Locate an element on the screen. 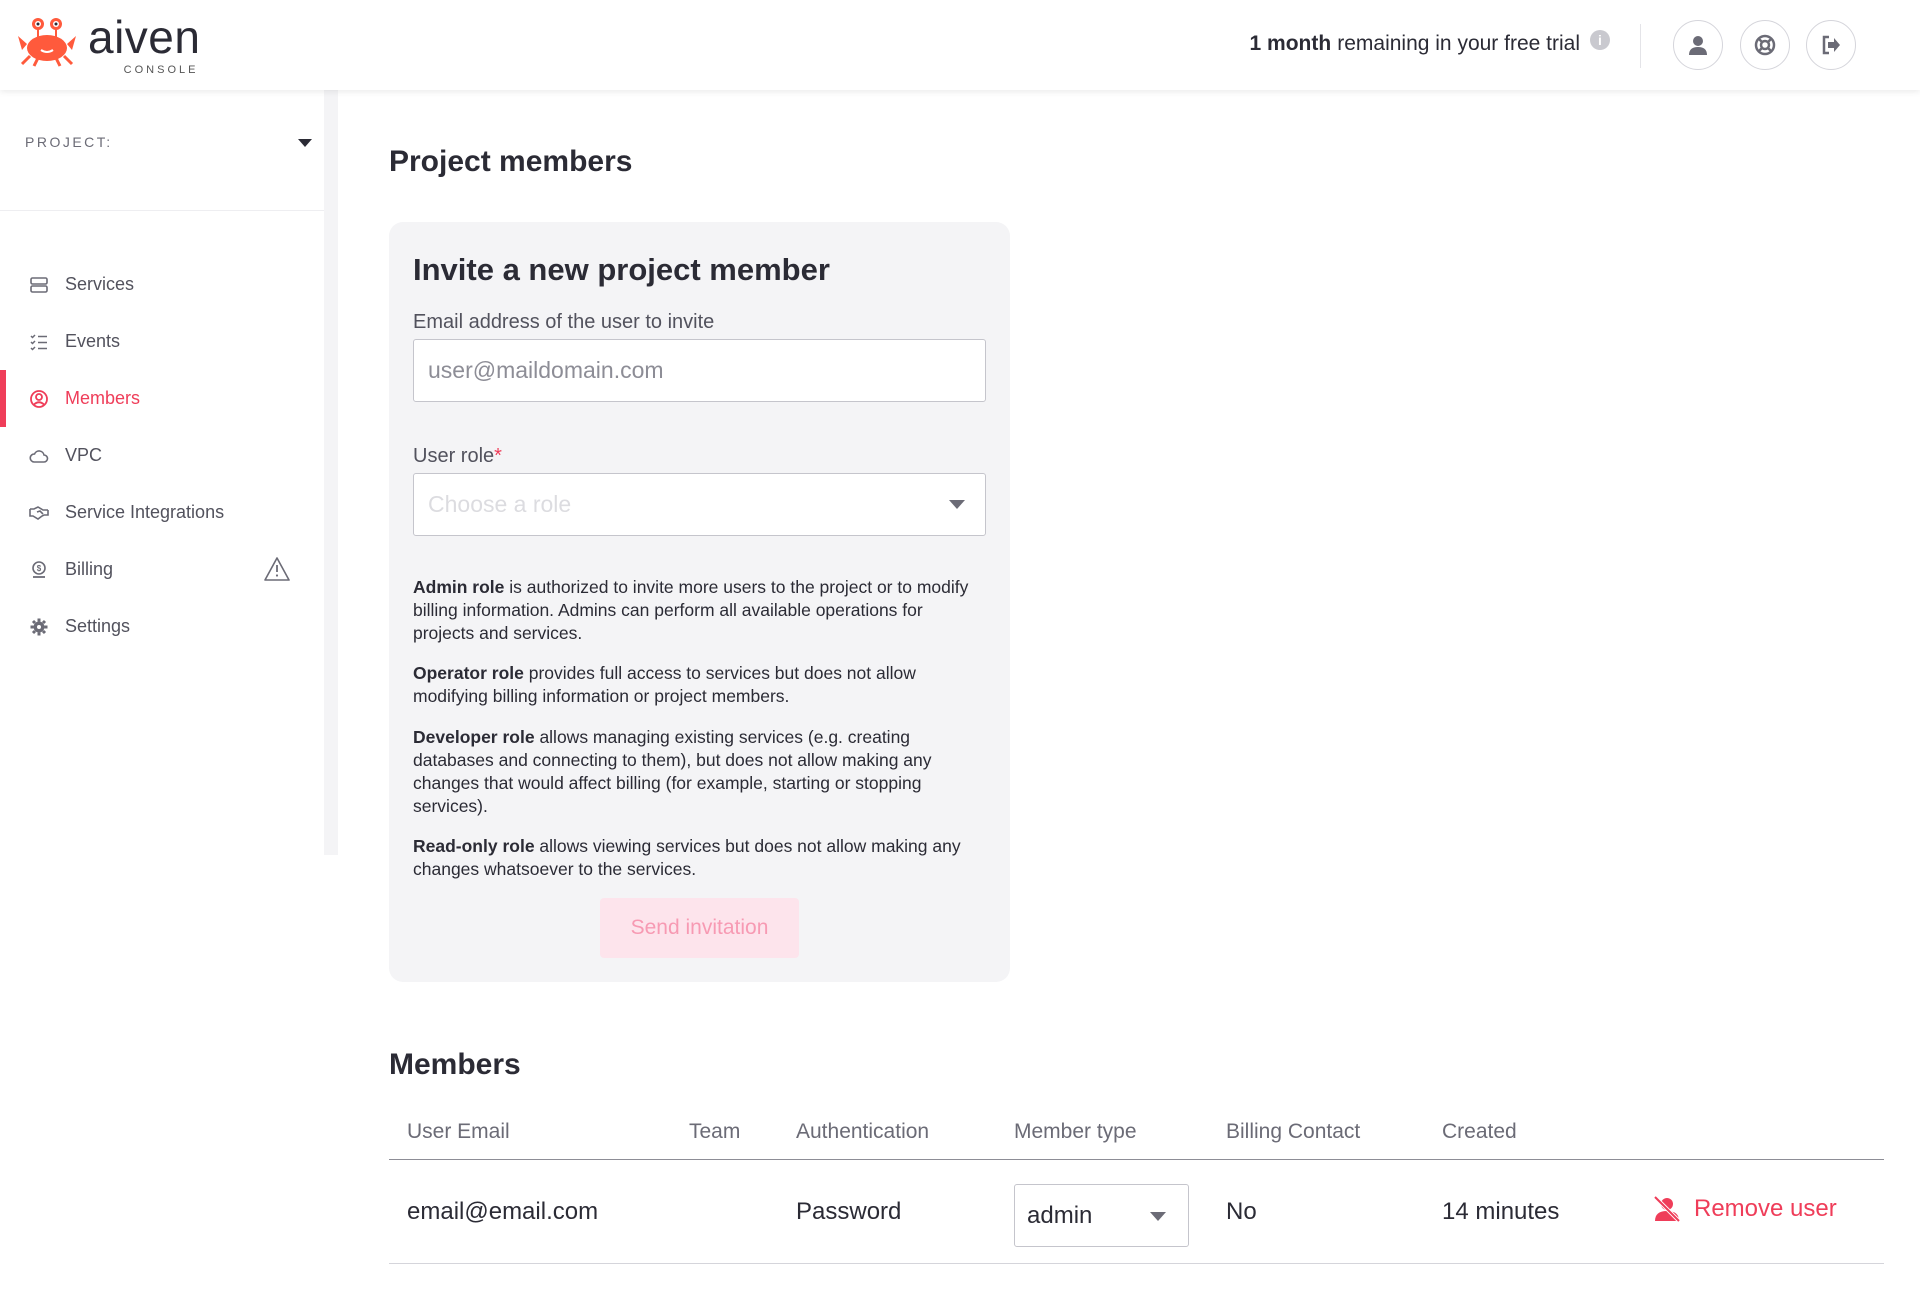 This screenshot has width=1920, height=1300. header-divider is located at coordinates (1640, 46).